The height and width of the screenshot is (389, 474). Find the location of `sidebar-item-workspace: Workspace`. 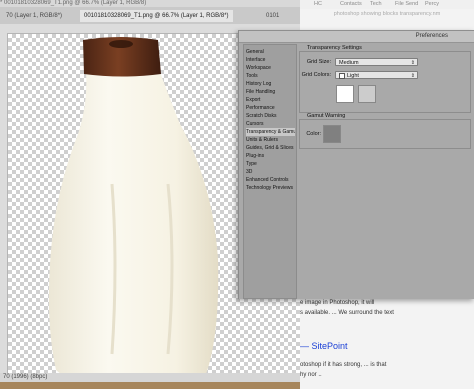

sidebar-item-workspace: Workspace is located at coordinates (270, 68).